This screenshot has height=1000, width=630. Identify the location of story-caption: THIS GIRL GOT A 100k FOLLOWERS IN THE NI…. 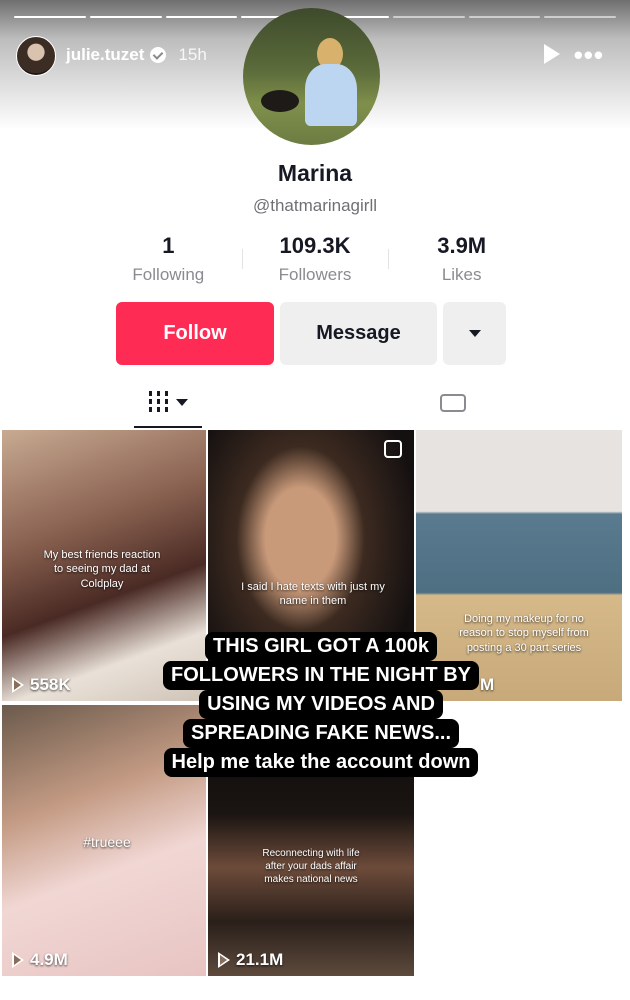
(321, 704).